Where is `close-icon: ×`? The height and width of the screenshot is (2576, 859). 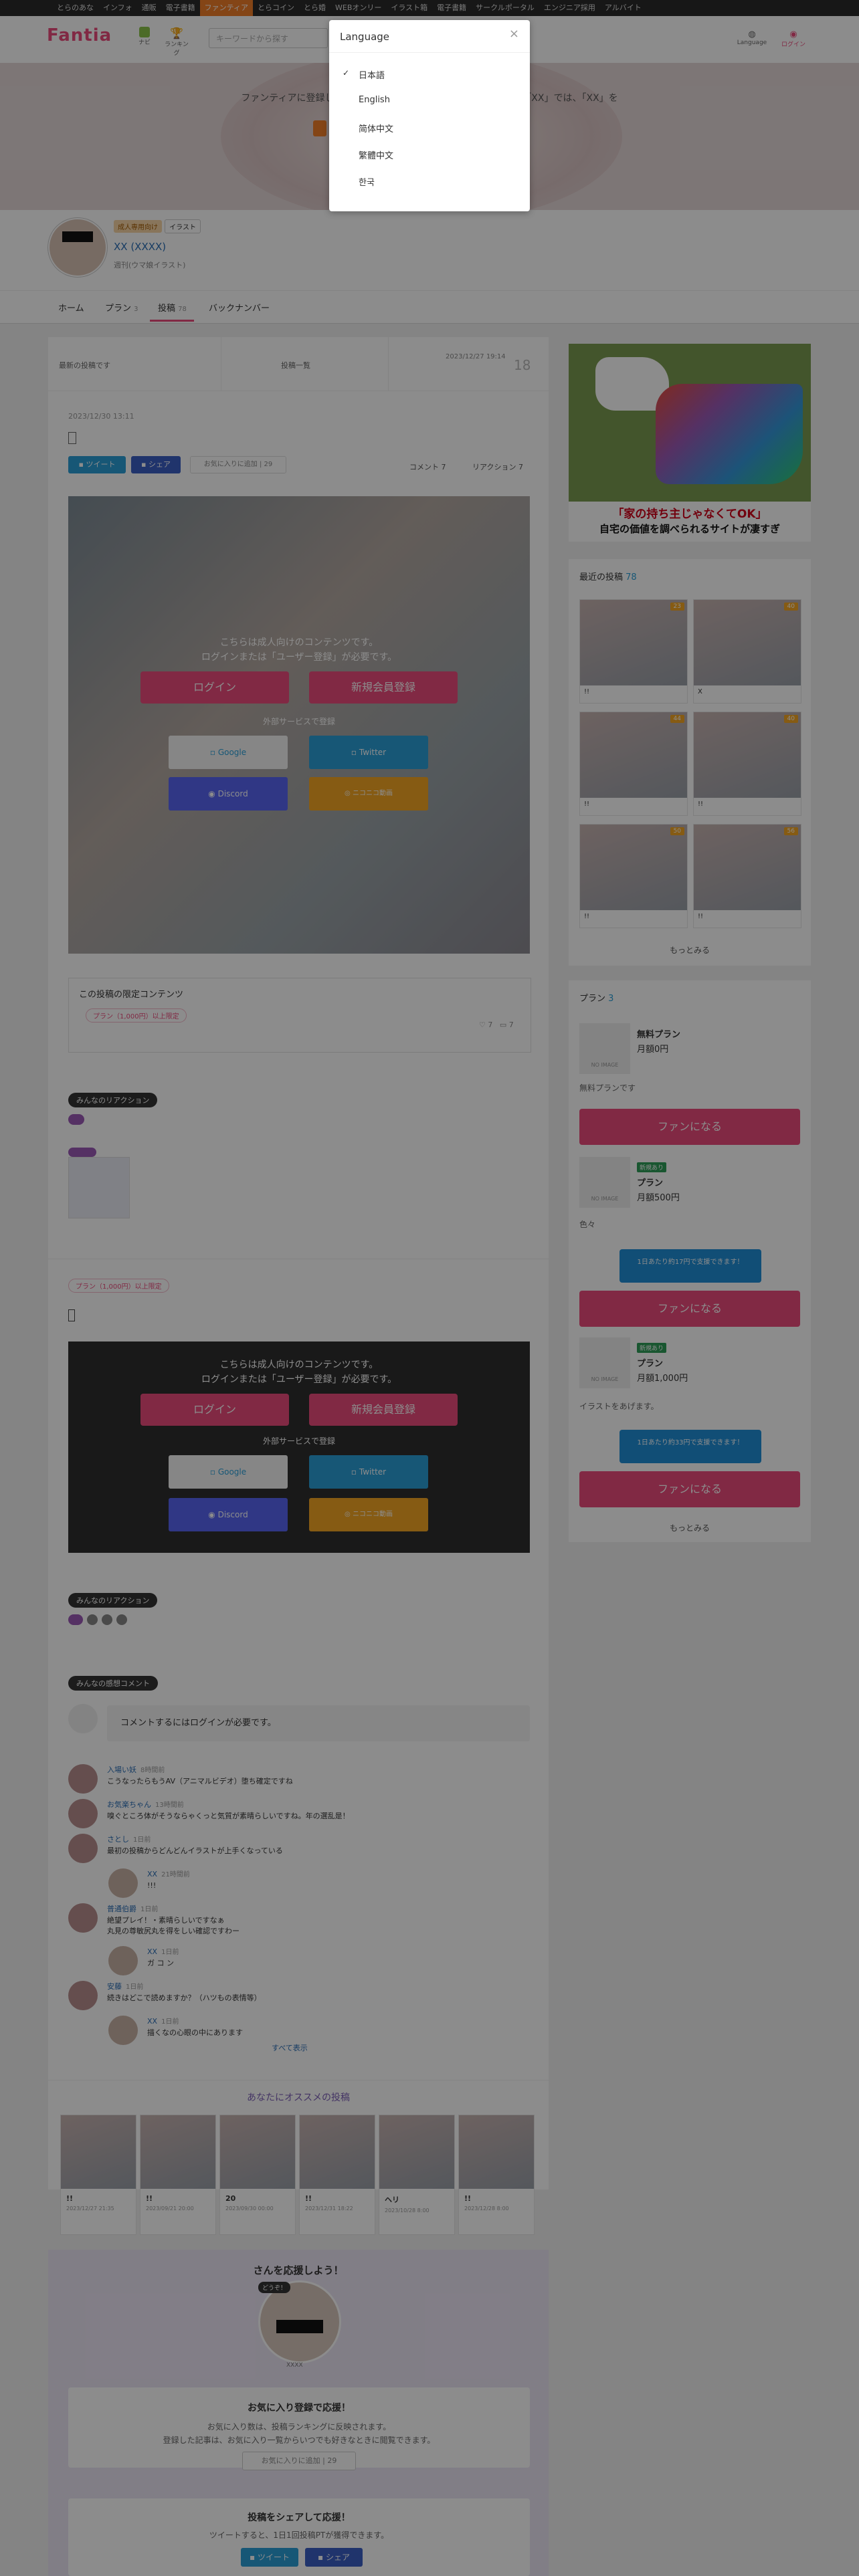
close-icon: × is located at coordinates (514, 34).